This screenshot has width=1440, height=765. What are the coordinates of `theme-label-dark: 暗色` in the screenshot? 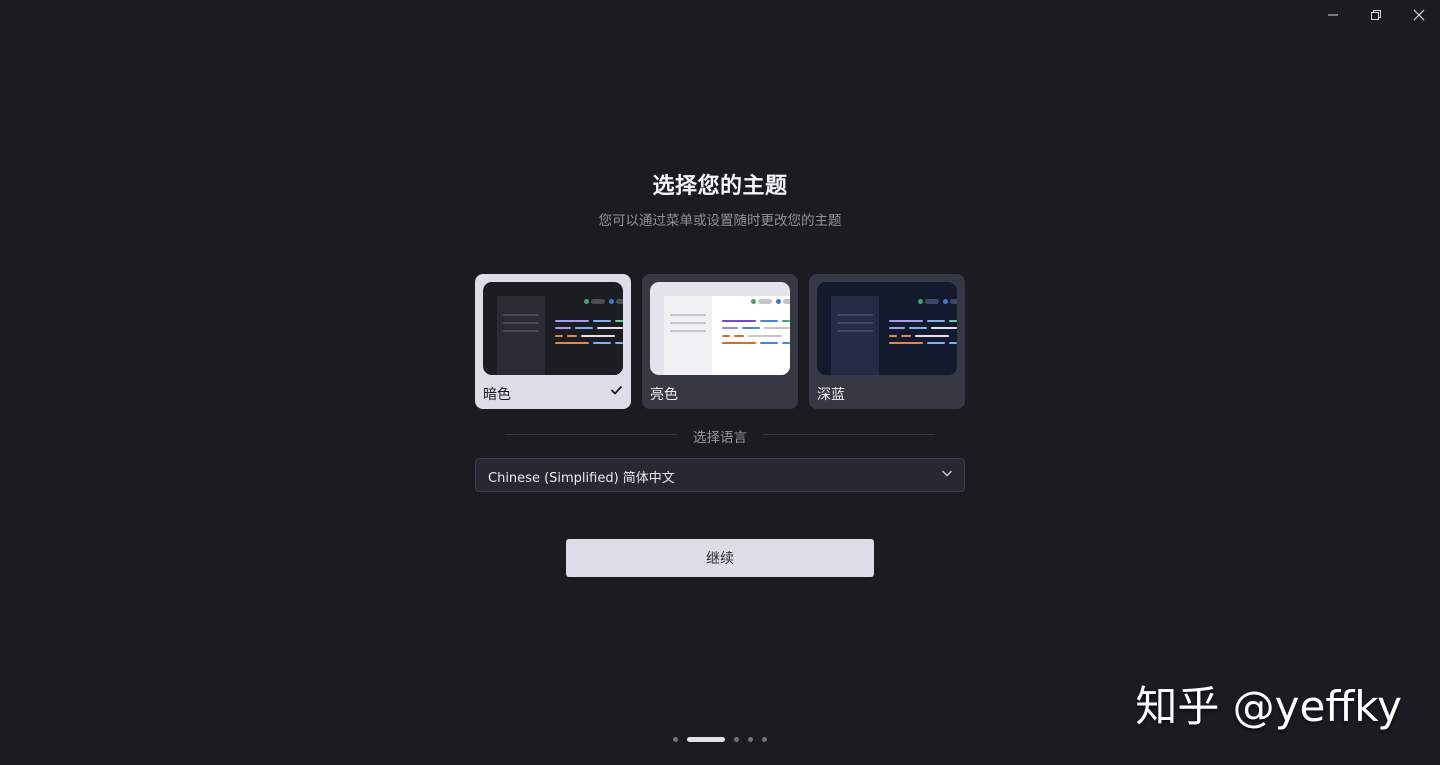 It's located at (497, 395).